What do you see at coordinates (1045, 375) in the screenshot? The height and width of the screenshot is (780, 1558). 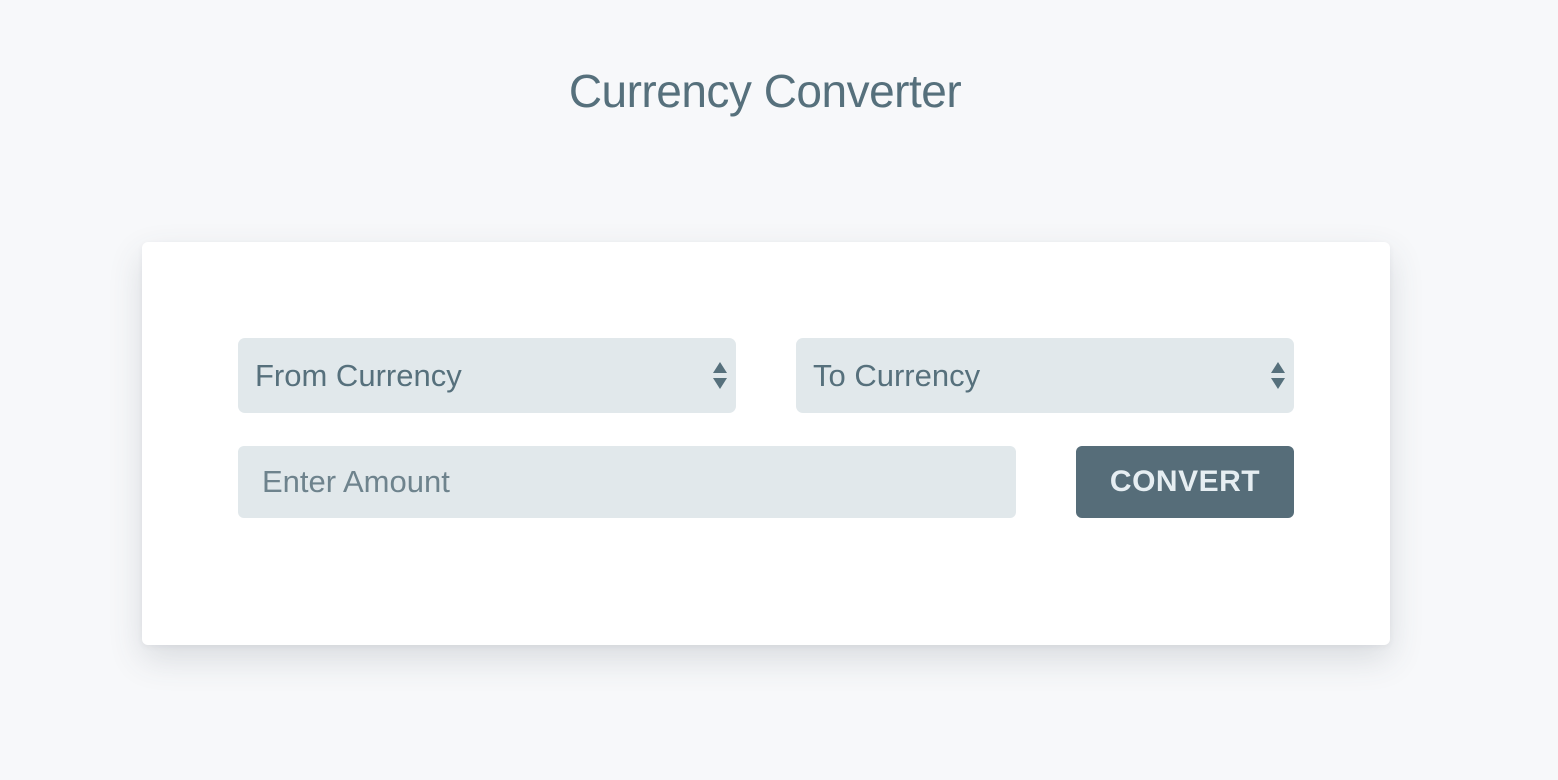 I see `to-currency-select: To Currency` at bounding box center [1045, 375].